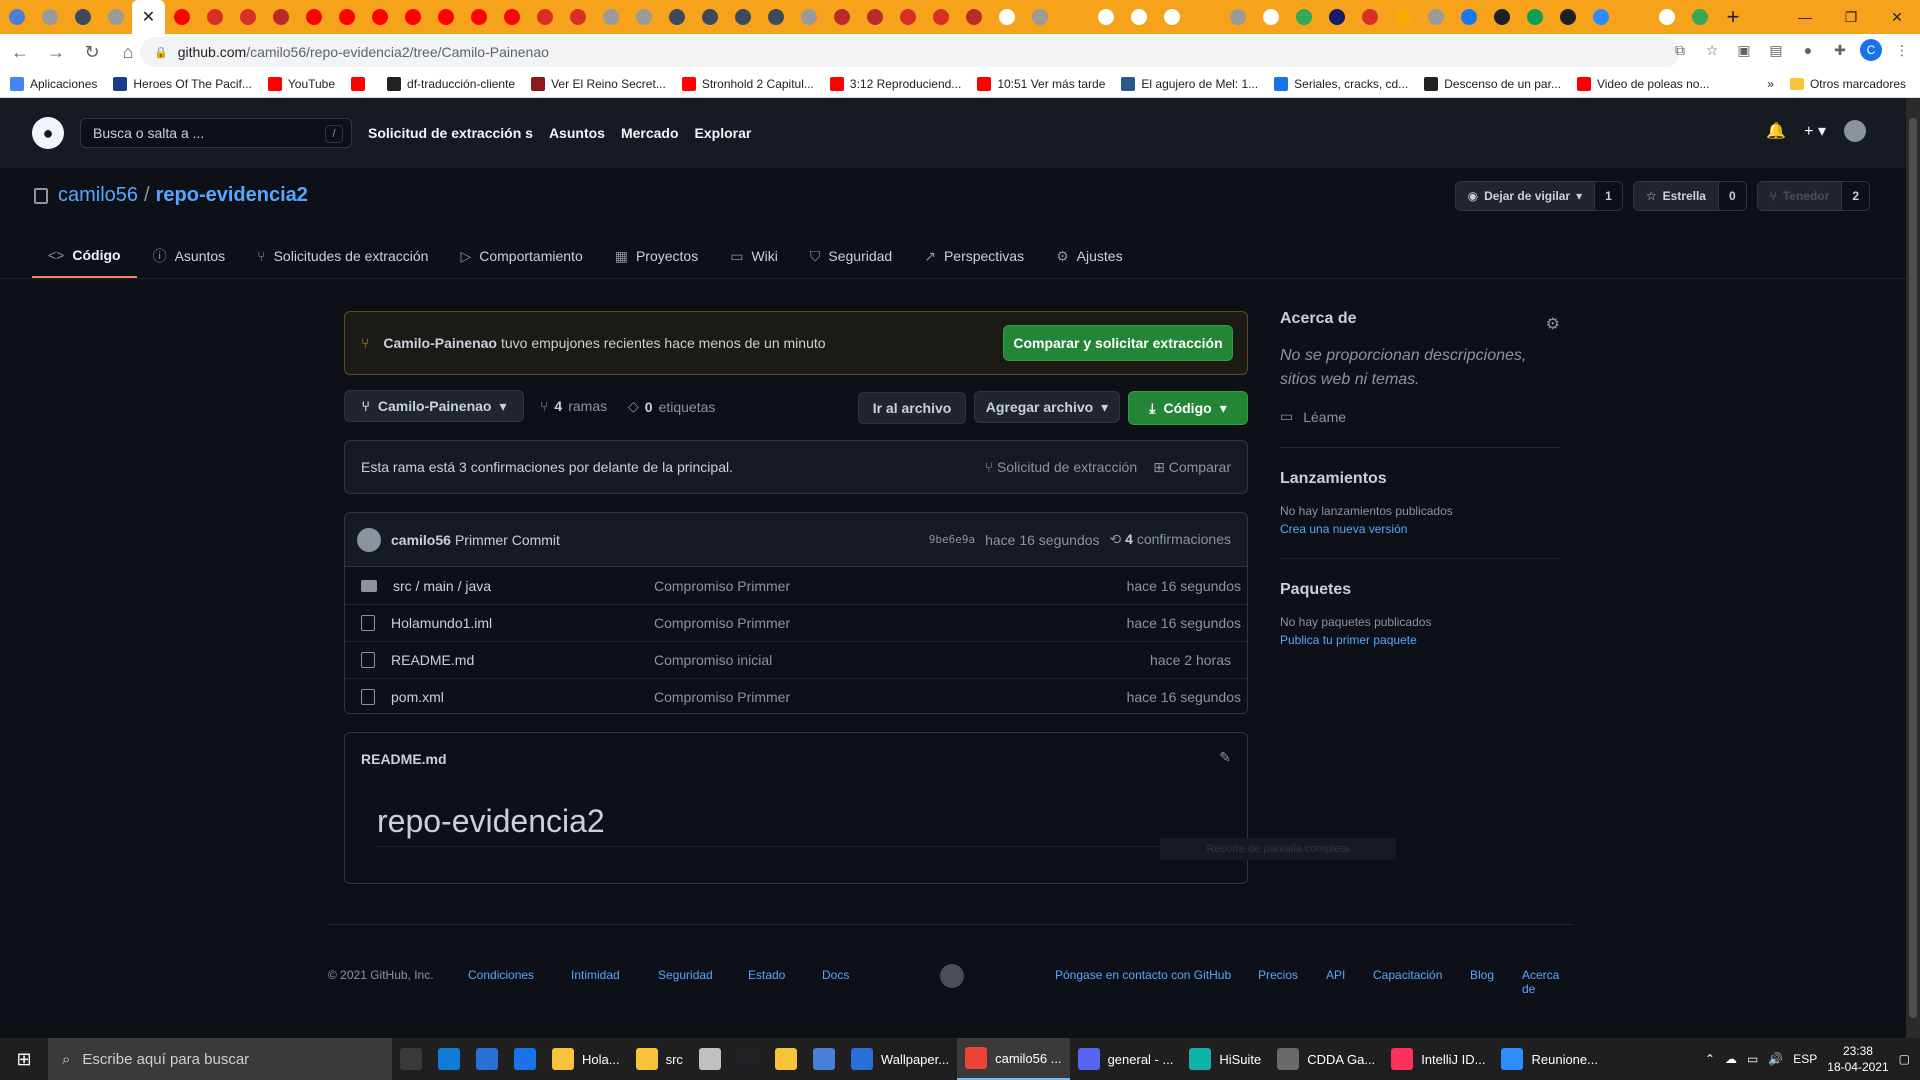 Image resolution: width=1920 pixels, height=1080 pixels. What do you see at coordinates (974, 256) in the screenshot?
I see `repo-tab-7: ↗ Perspectivas` at bounding box center [974, 256].